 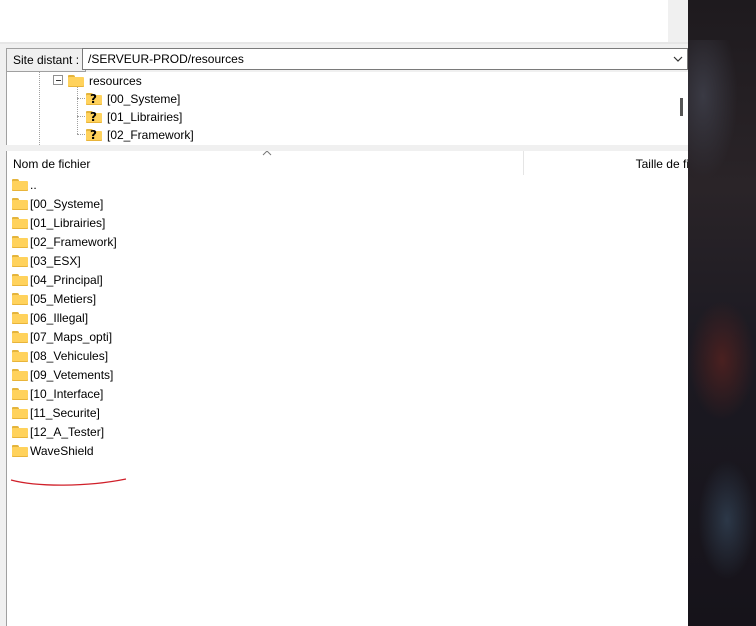 What do you see at coordinates (71, 337) in the screenshot?
I see `file-name: [07_Maps_opti]` at bounding box center [71, 337].